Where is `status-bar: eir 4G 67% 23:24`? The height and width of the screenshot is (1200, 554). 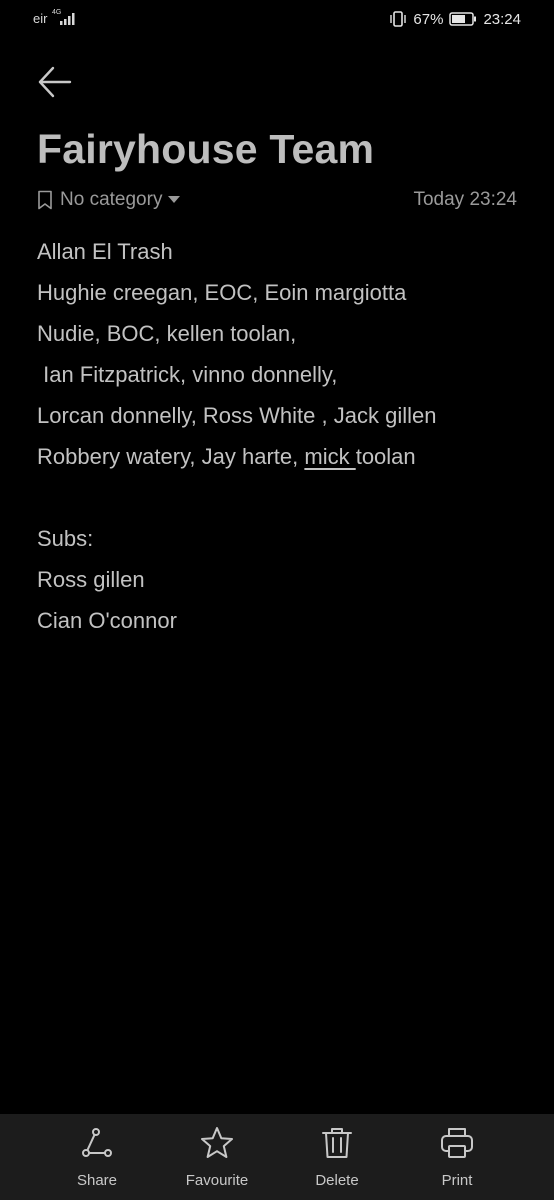
status-bar: eir 4G 67% 23:24 is located at coordinates (277, 19).